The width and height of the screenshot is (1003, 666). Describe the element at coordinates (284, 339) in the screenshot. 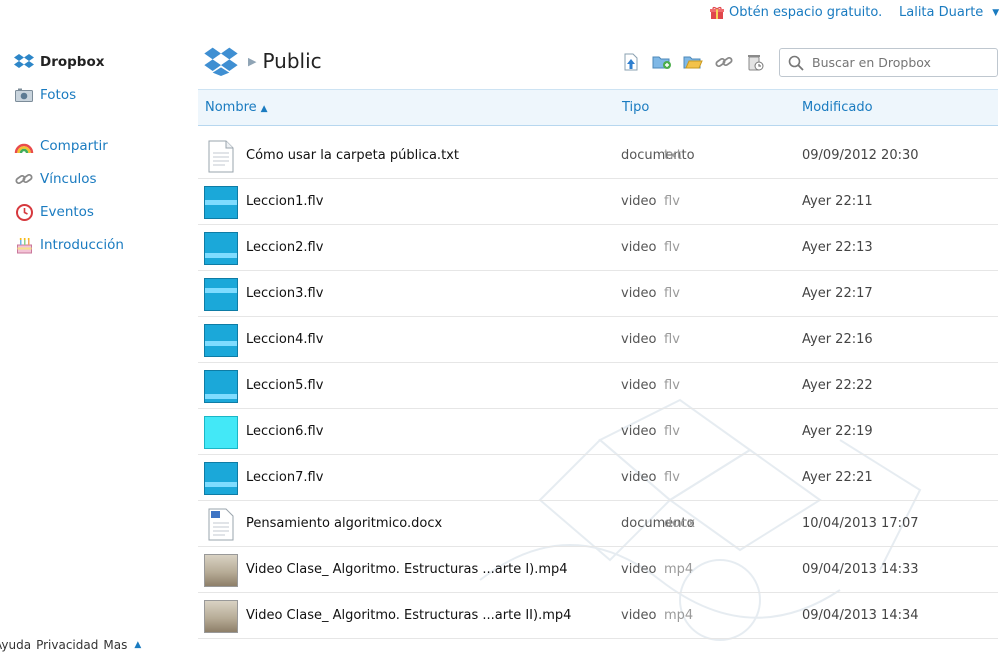

I see `file-name: Leccion4.flv` at that location.